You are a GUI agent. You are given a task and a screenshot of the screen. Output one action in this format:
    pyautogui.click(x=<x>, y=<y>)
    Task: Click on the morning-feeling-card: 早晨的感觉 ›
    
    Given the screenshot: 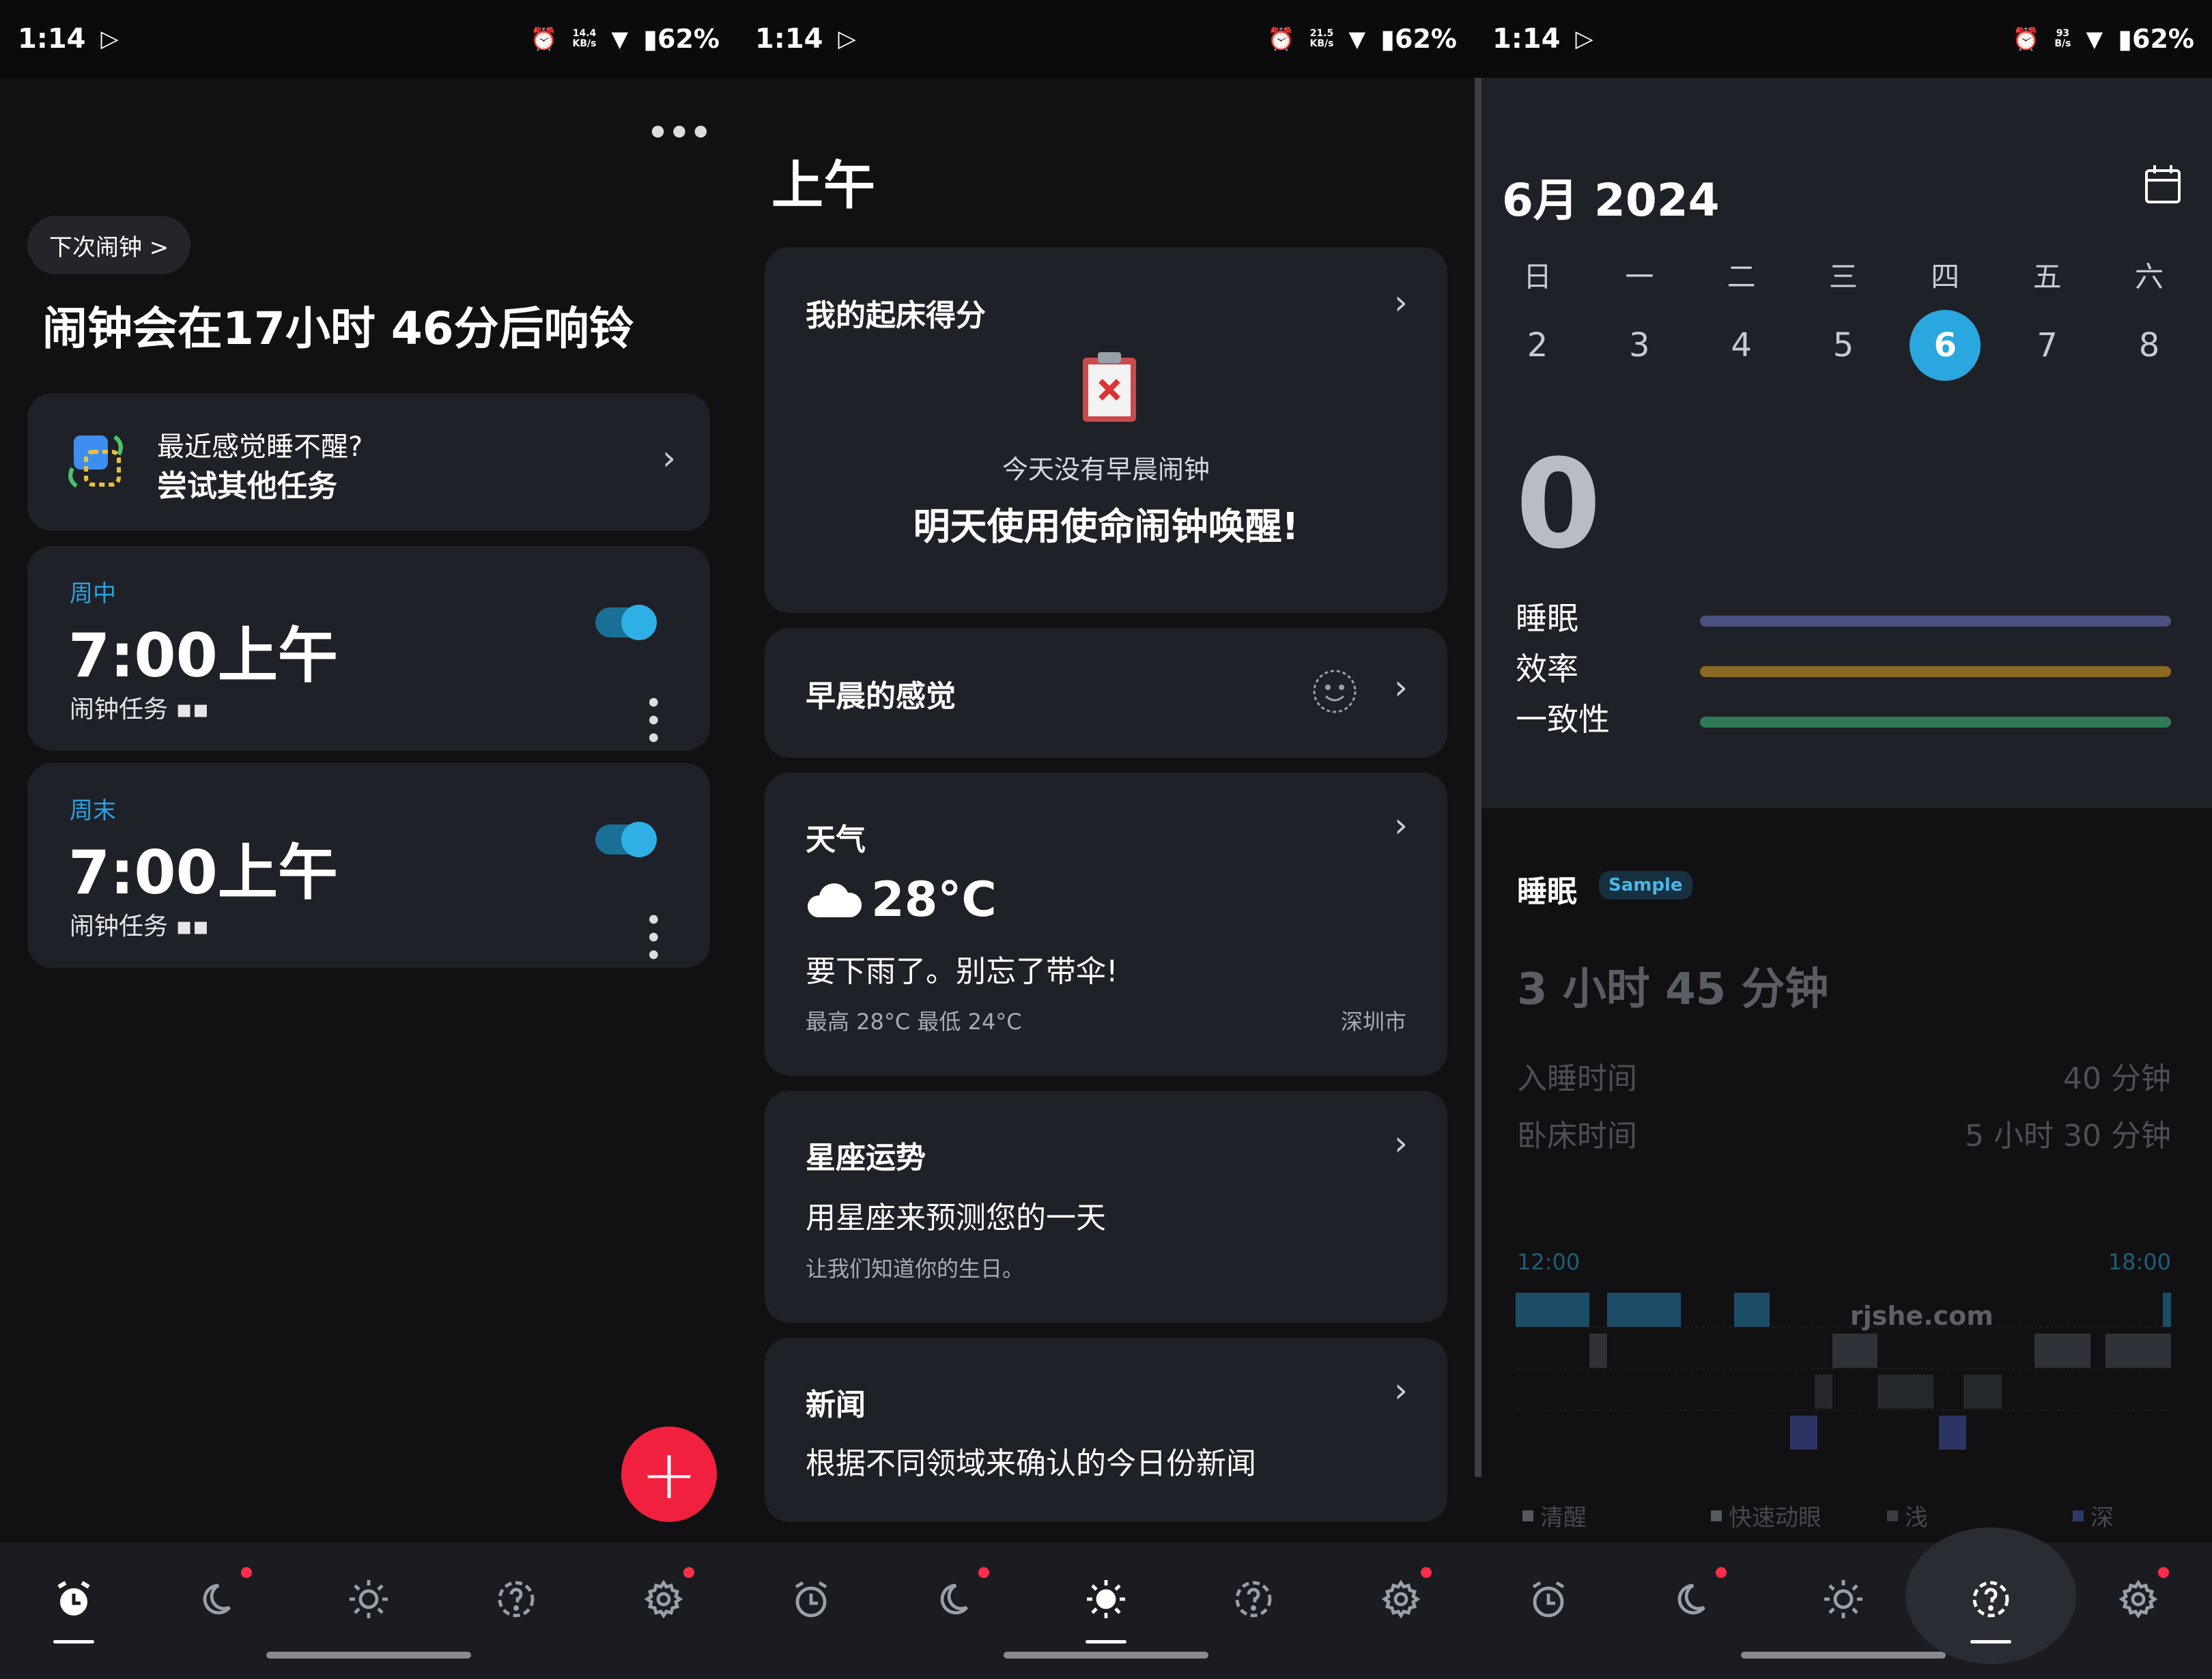 What is the action you would take?
    pyautogui.click(x=1106, y=693)
    